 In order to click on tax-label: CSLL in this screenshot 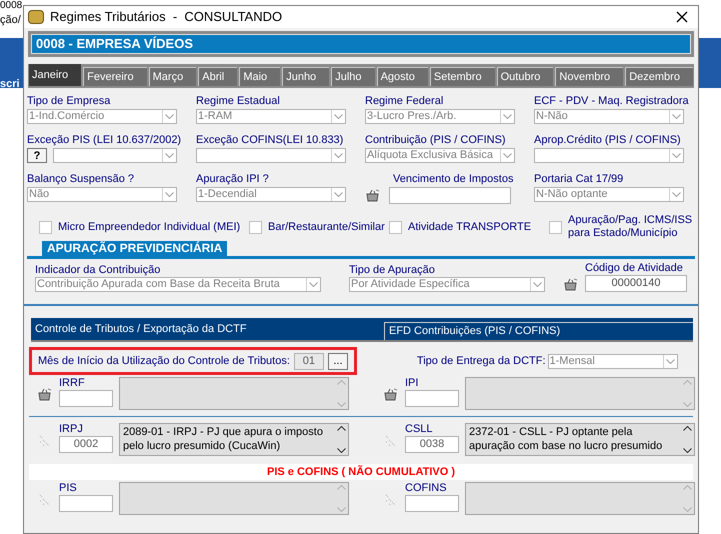, I will do `click(419, 429)`.